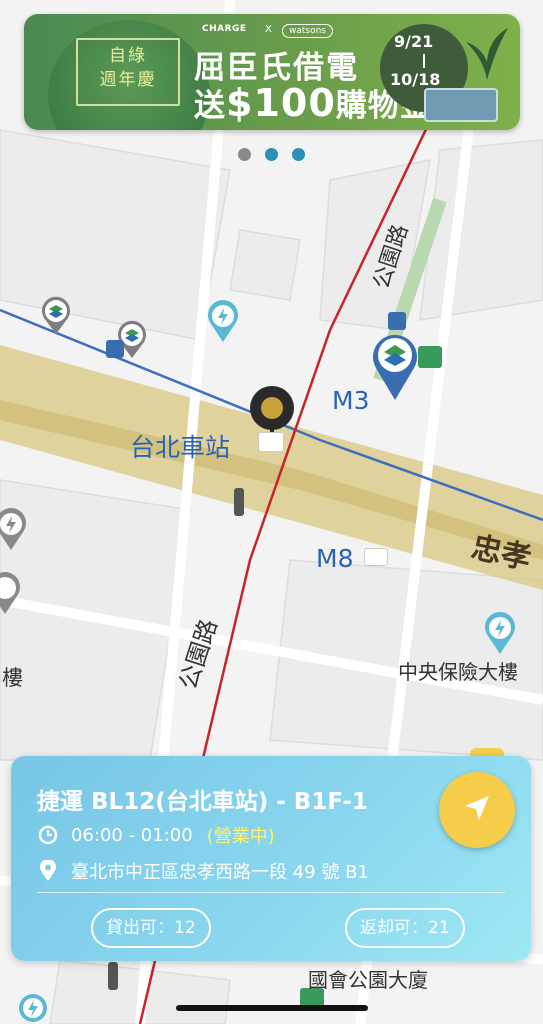  What do you see at coordinates (128, 68) in the screenshot?
I see `banner-frame-text: 自綠 週年慶` at bounding box center [128, 68].